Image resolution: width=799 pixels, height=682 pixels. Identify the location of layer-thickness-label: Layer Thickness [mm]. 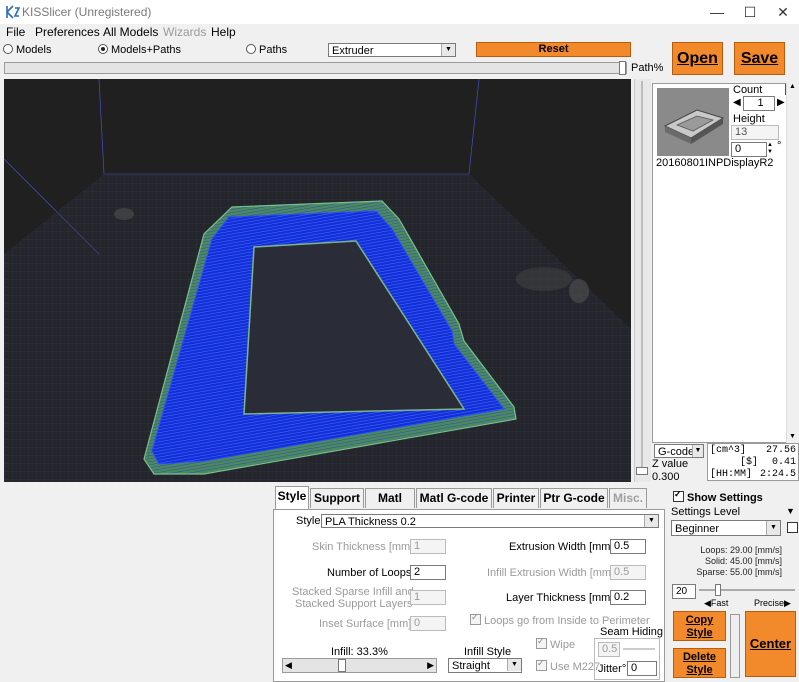
(560, 598).